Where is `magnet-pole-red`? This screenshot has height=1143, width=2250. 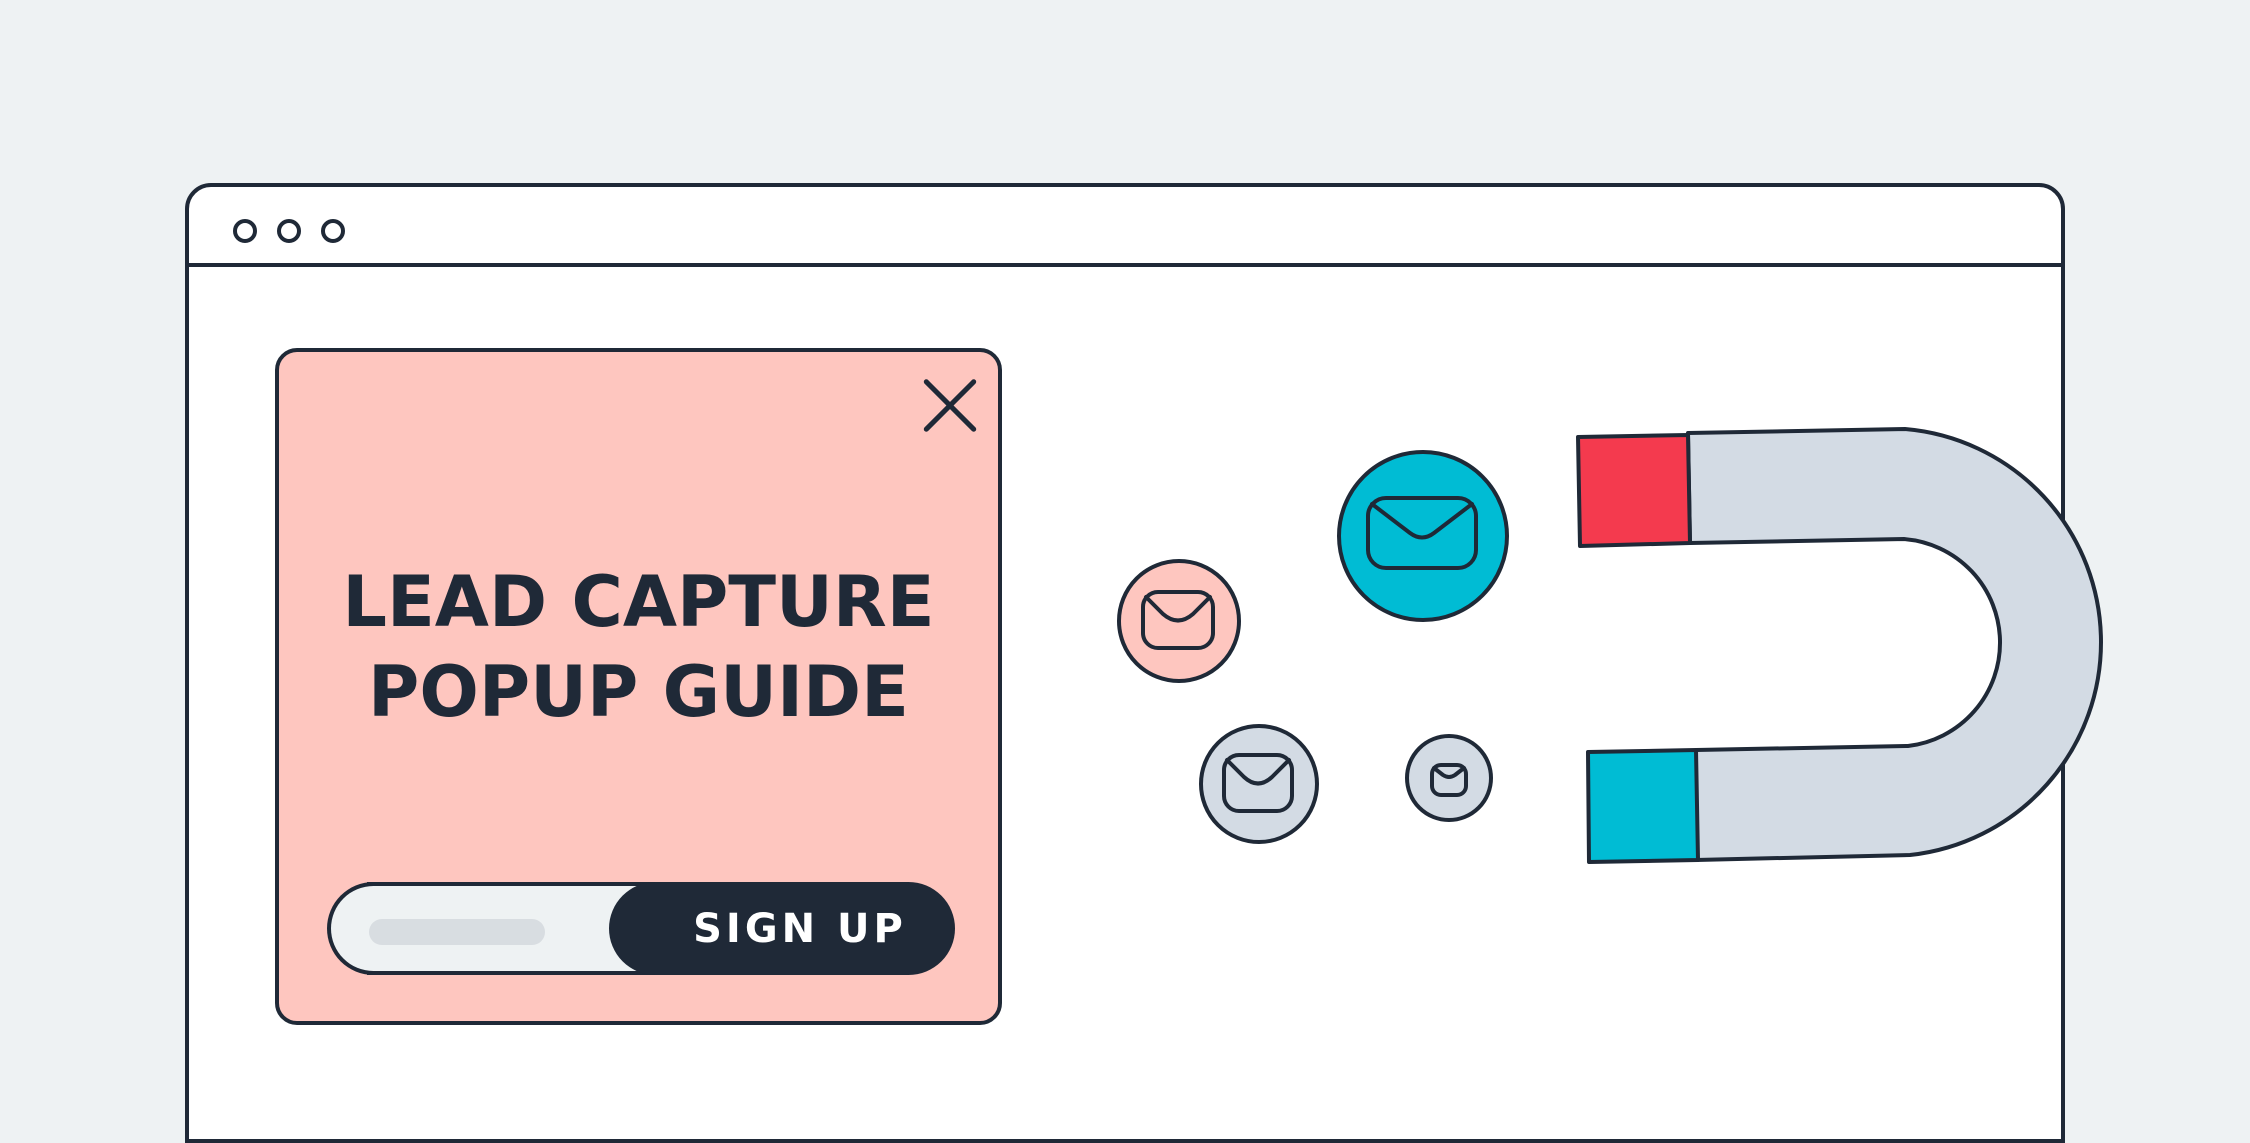
magnet-pole-red is located at coordinates (1634, 490).